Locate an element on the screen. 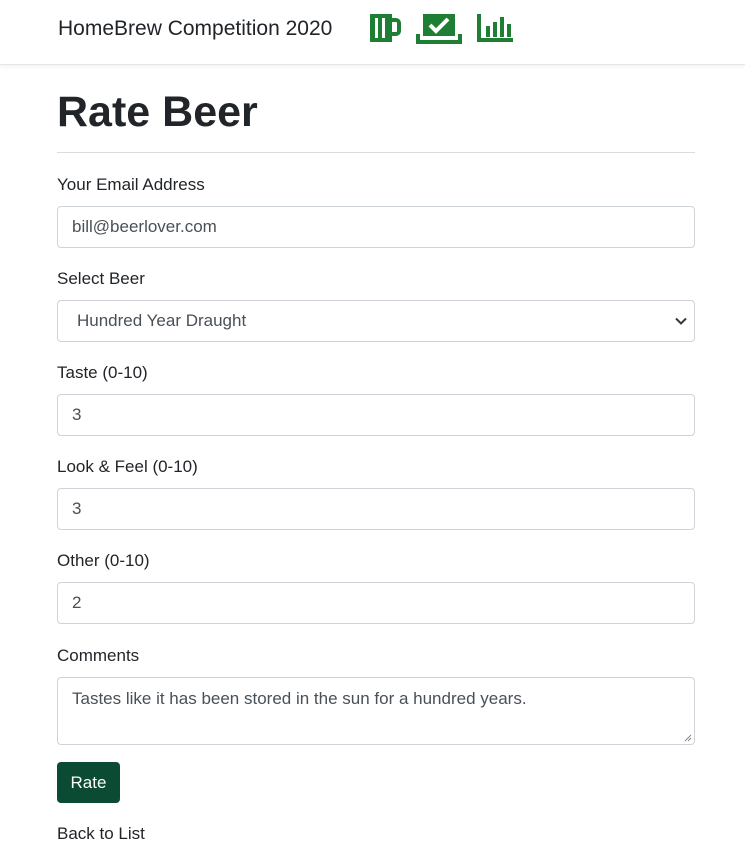 The width and height of the screenshot is (745, 862). comments-label: Comments is located at coordinates (98, 655).